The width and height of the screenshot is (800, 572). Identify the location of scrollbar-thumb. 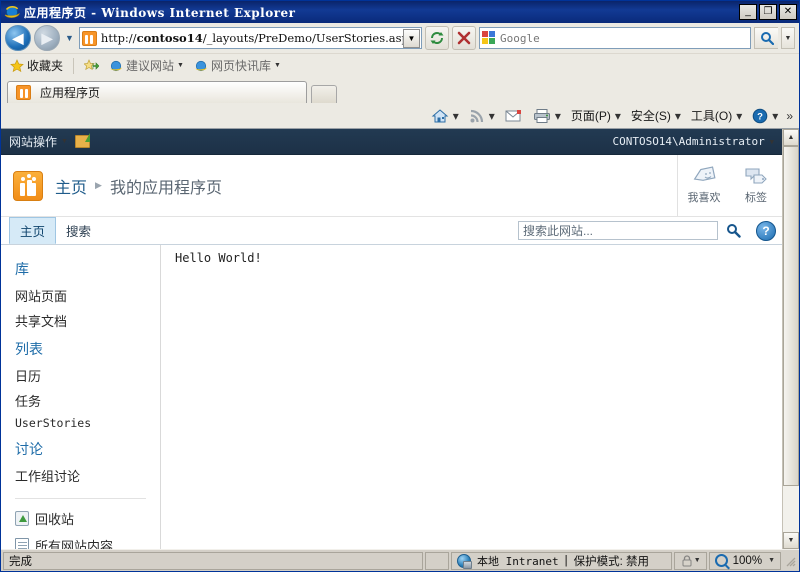
(791, 316).